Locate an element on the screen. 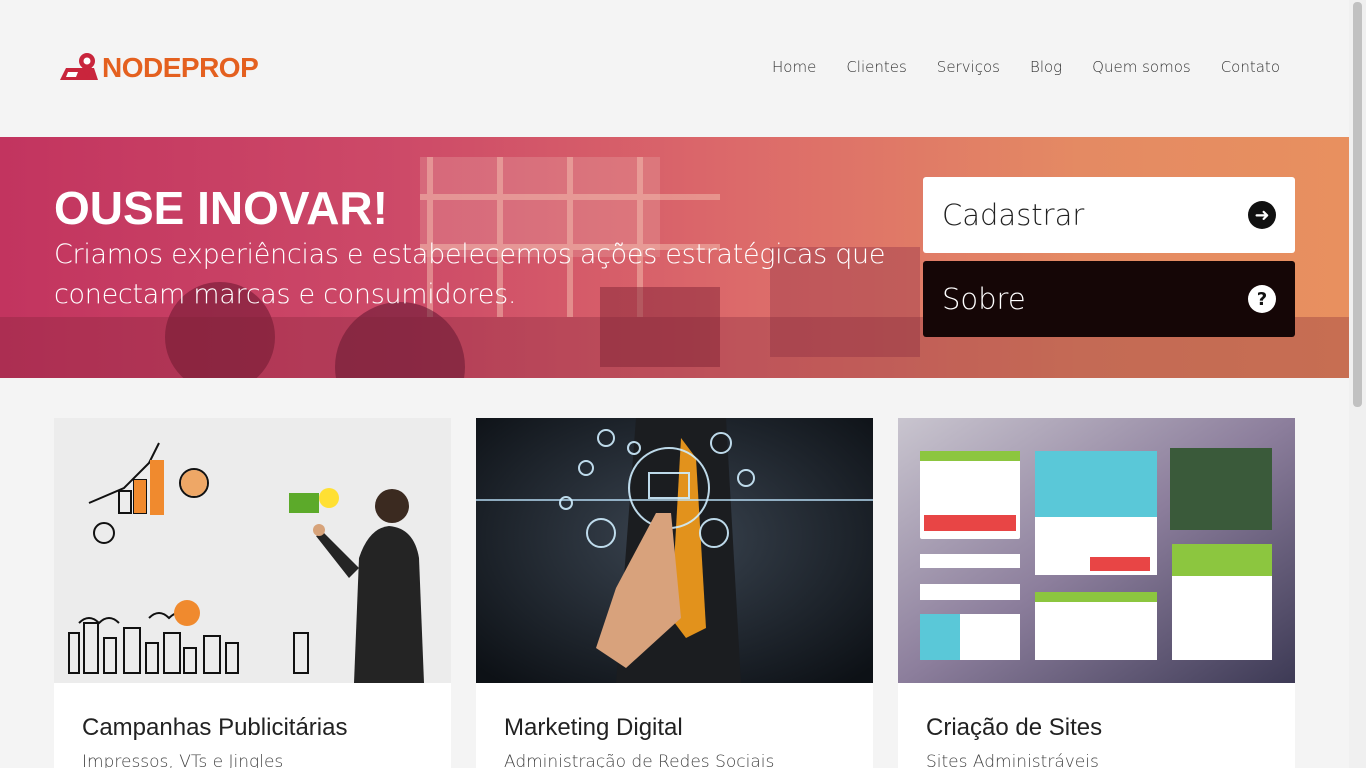  arrow-right-circle-icon: ➜ is located at coordinates (1262, 215).